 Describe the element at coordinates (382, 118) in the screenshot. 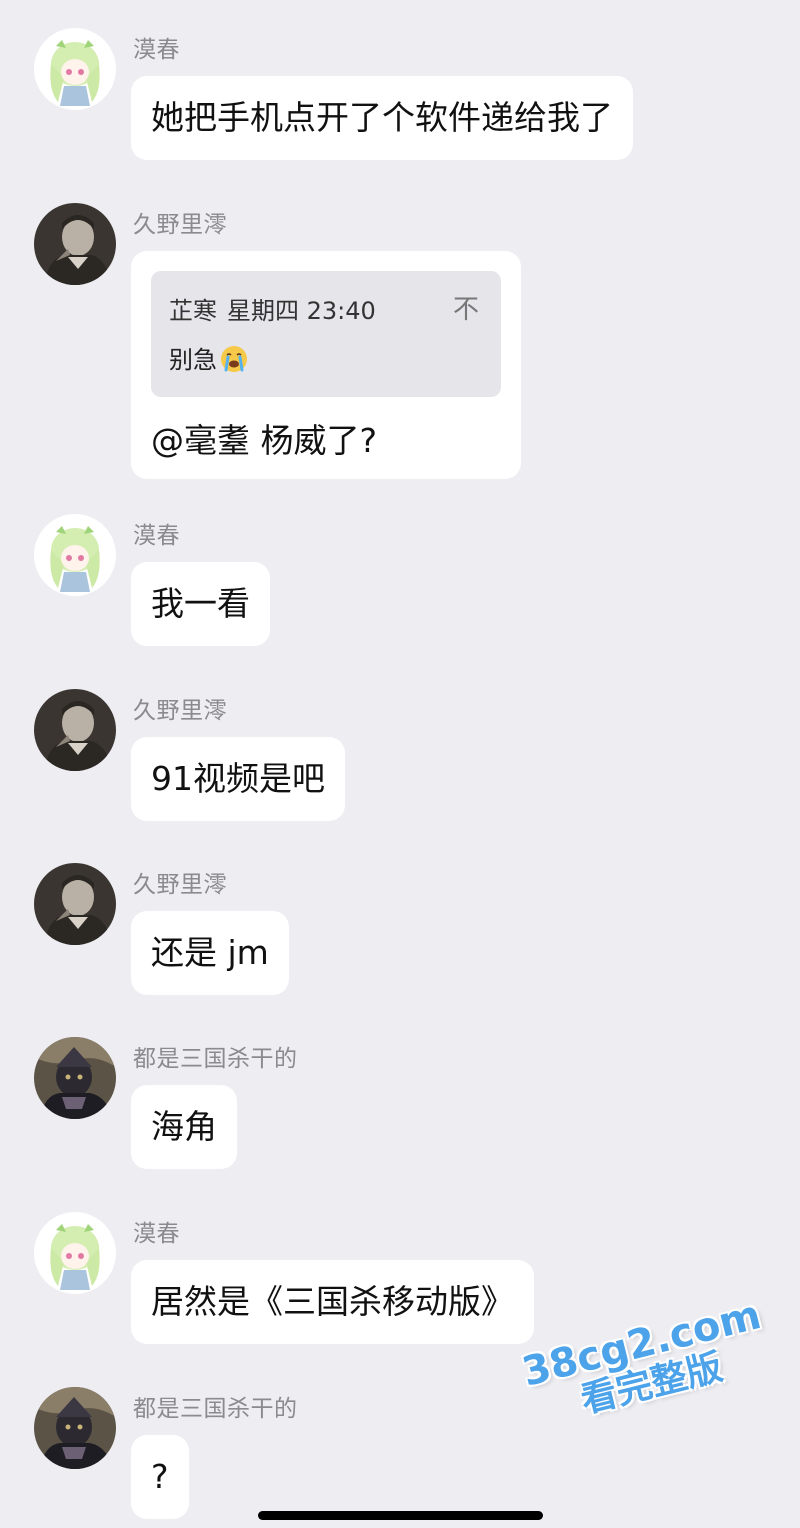

I see `message-bubble: 她把手机点开了个软件递给我了` at that location.